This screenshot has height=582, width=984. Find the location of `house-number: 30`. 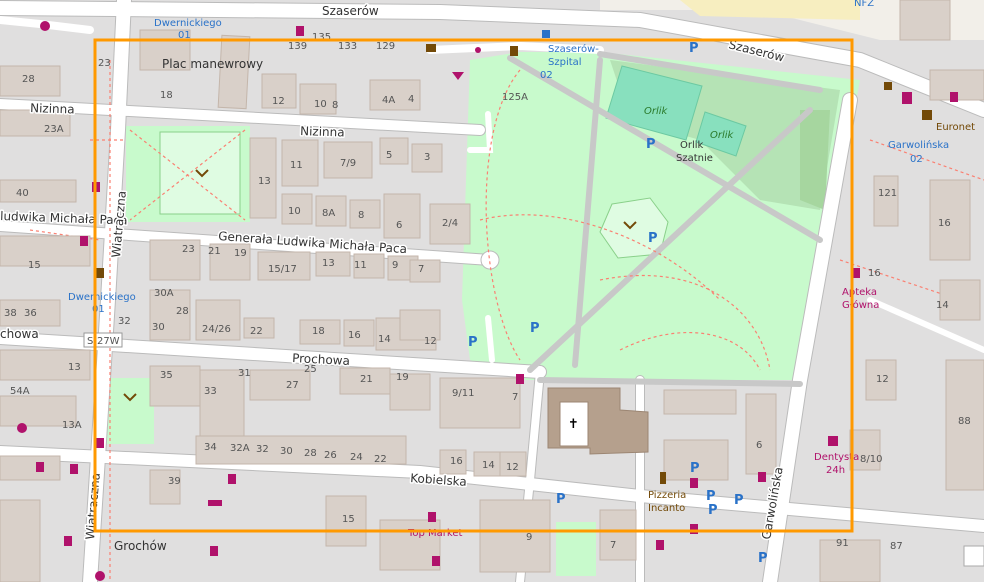

house-number: 30 is located at coordinates (286, 451).